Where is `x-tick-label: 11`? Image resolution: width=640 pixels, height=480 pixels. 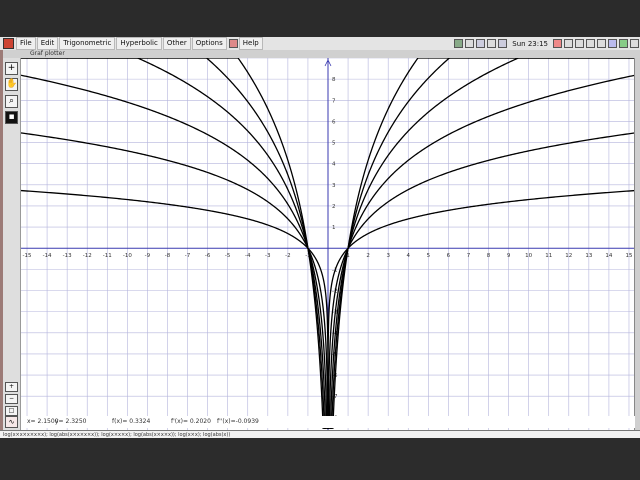
x-tick-label: 11 is located at coordinates (548, 256).